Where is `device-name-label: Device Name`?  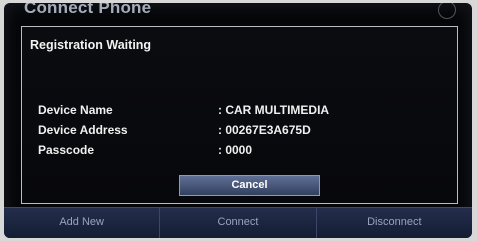
device-name-label: Device Name is located at coordinates (75, 110).